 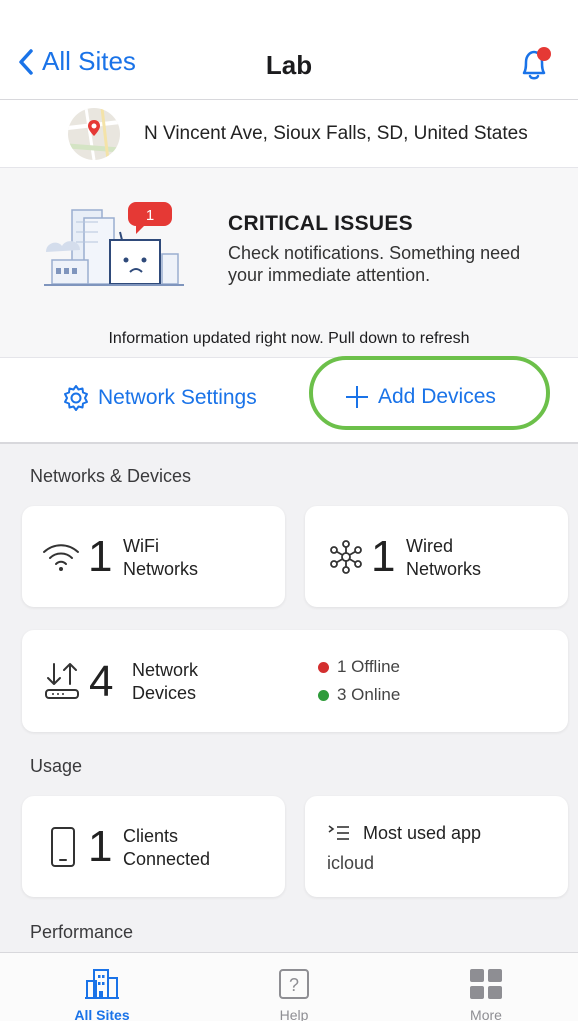 I want to click on devices-label-line2: Devices, so click(x=164, y=693).